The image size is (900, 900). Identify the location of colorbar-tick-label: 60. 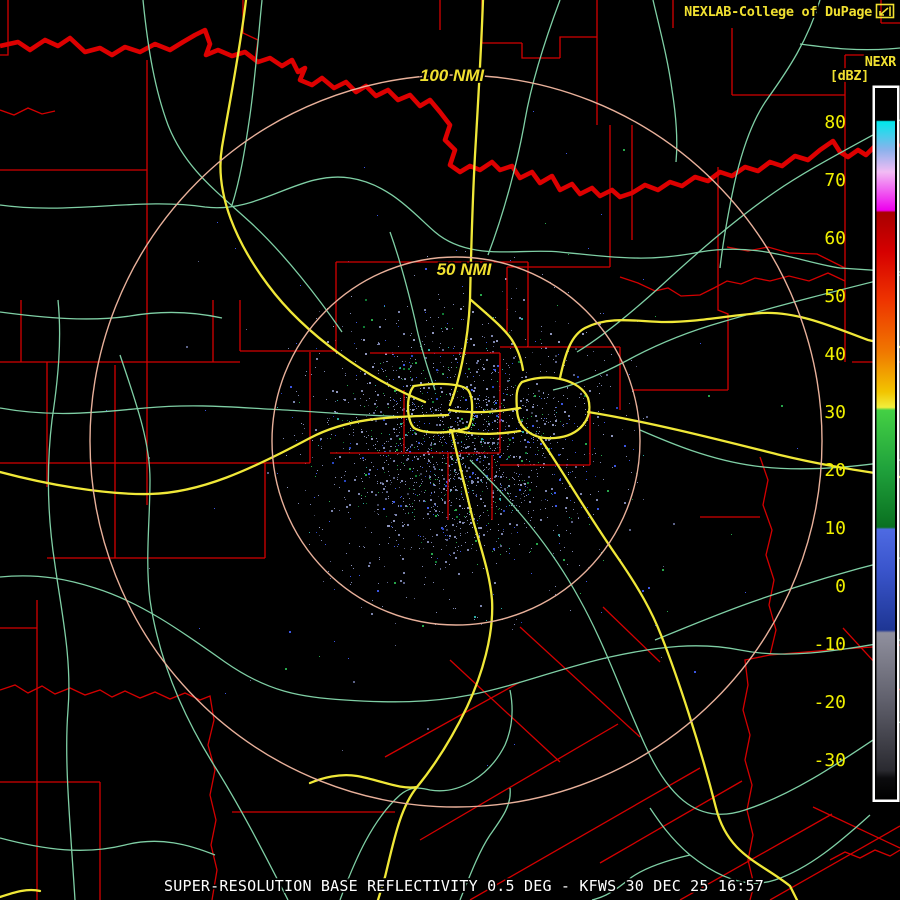
(835, 238).